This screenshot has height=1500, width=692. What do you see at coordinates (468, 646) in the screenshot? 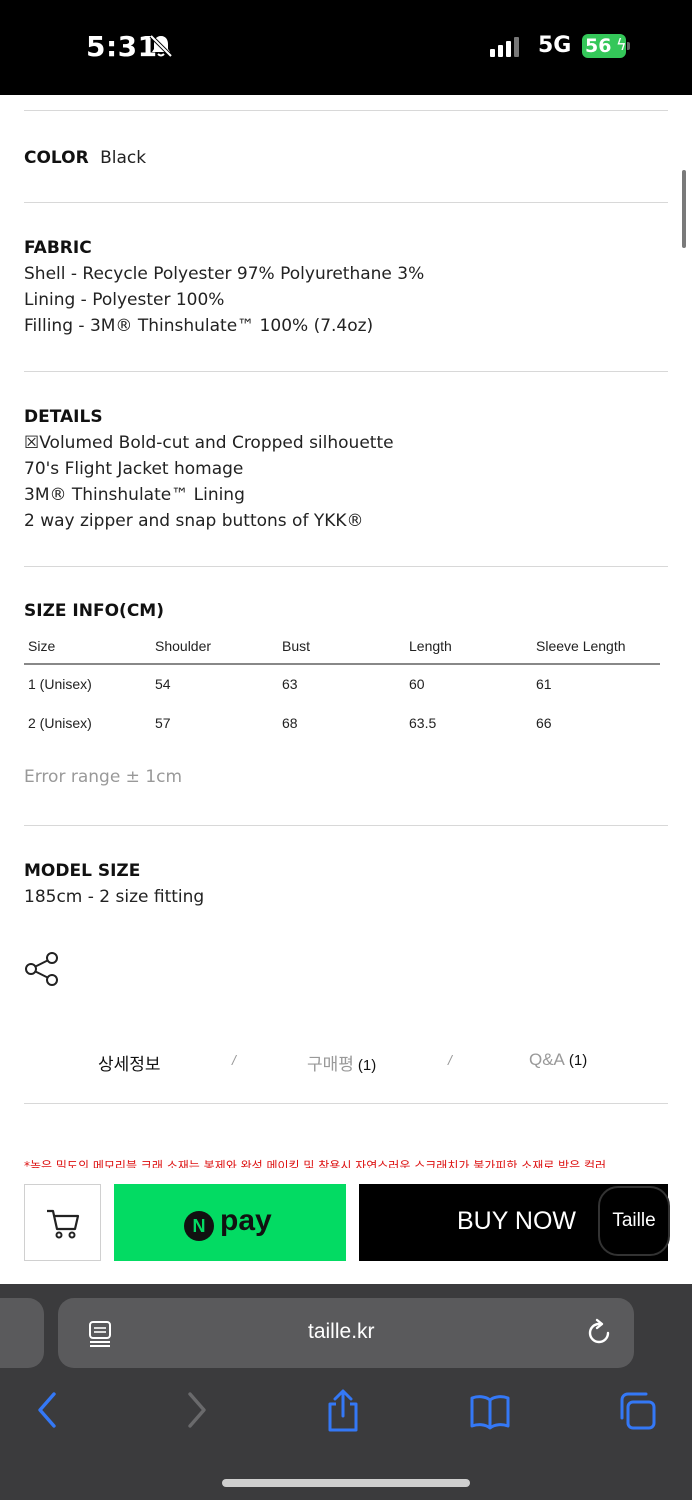
I see `column-header: Length` at bounding box center [468, 646].